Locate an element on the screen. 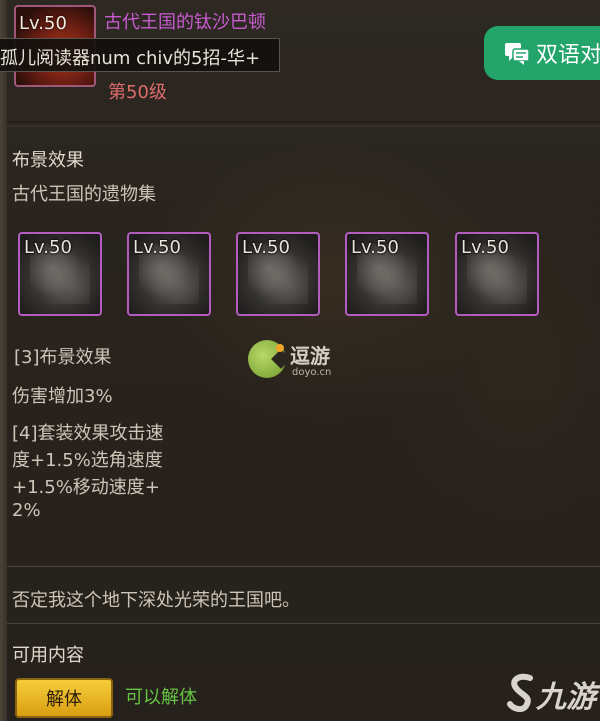 The height and width of the screenshot is (721, 600). brand-text: 九游 is located at coordinates (566, 697).